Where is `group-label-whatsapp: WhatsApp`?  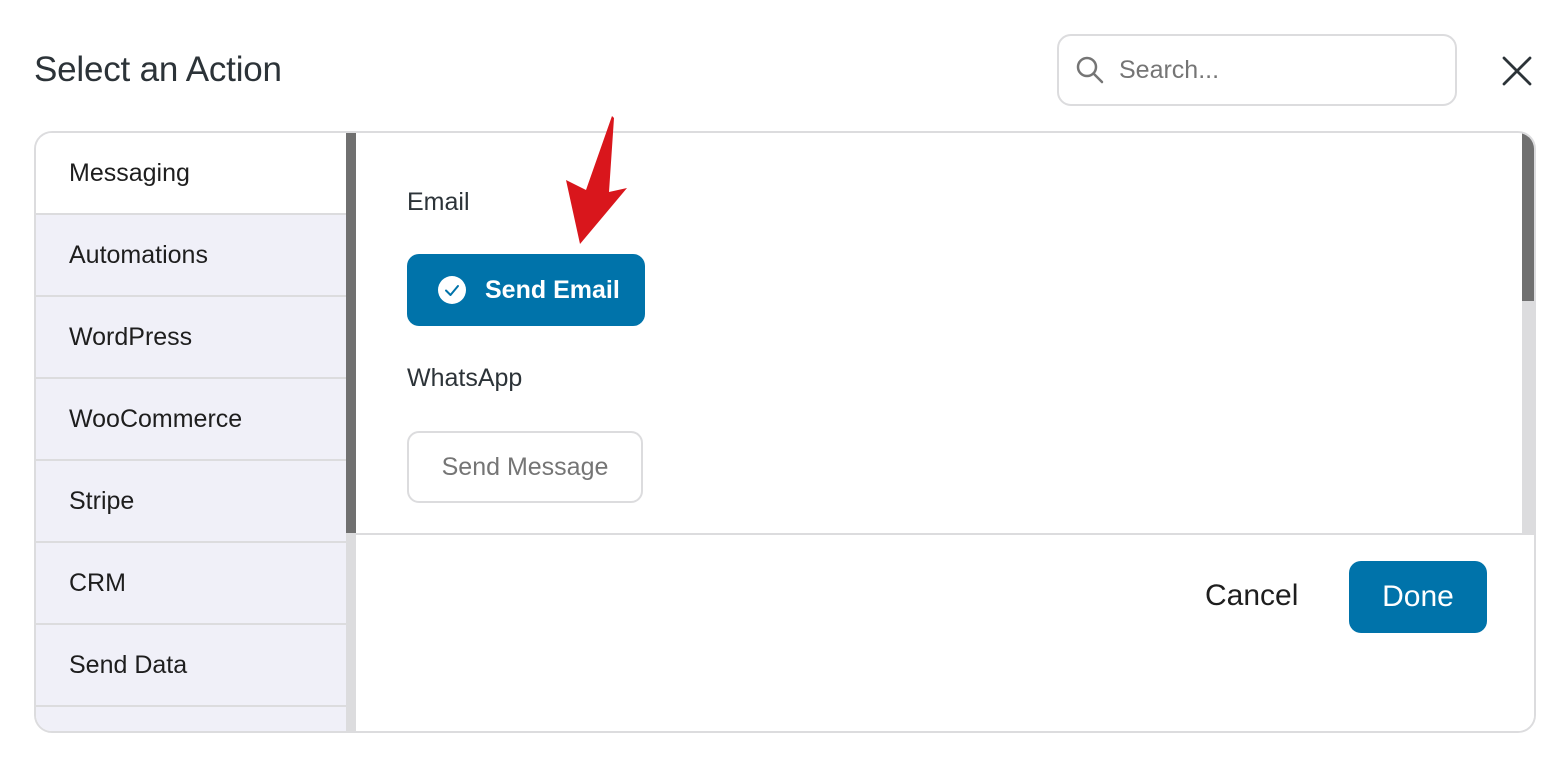
group-label-whatsapp: WhatsApp is located at coordinates (465, 378).